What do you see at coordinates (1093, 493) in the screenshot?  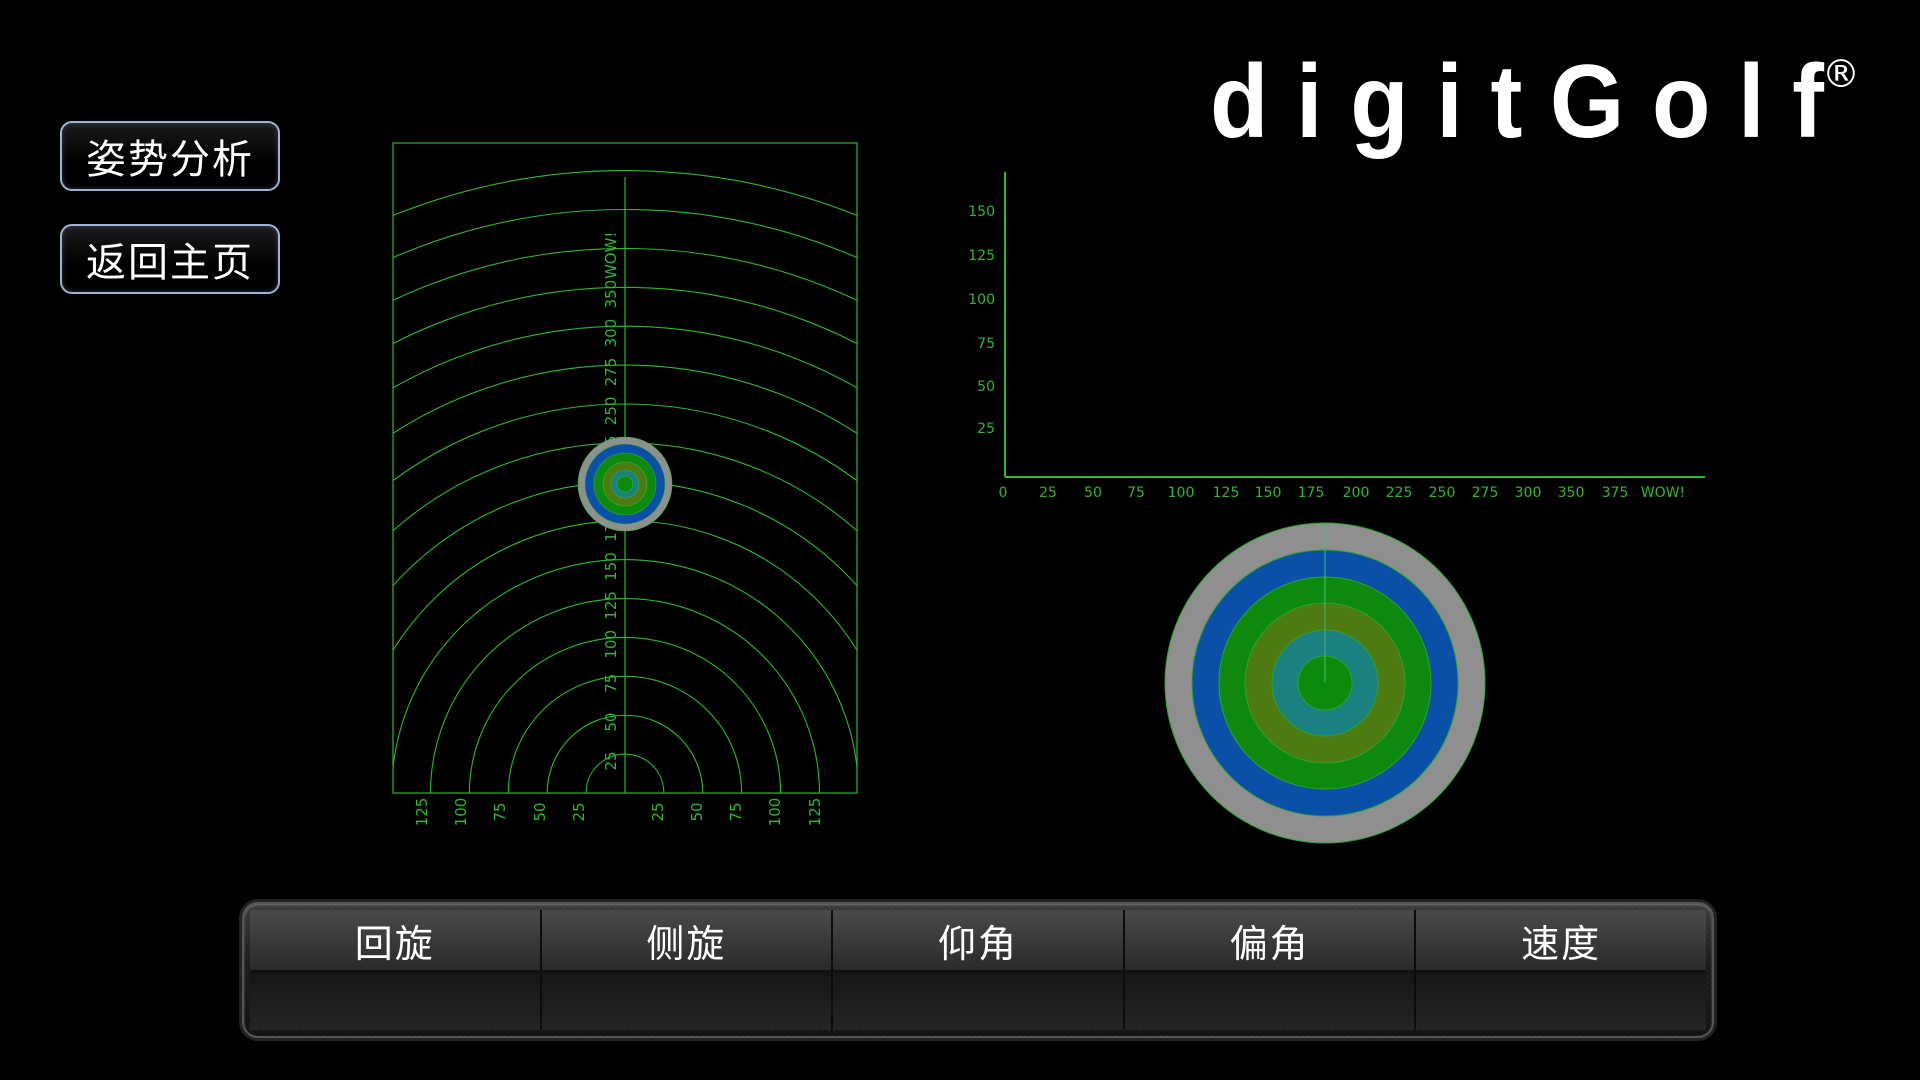 I see `traj-x-tick: 50` at bounding box center [1093, 493].